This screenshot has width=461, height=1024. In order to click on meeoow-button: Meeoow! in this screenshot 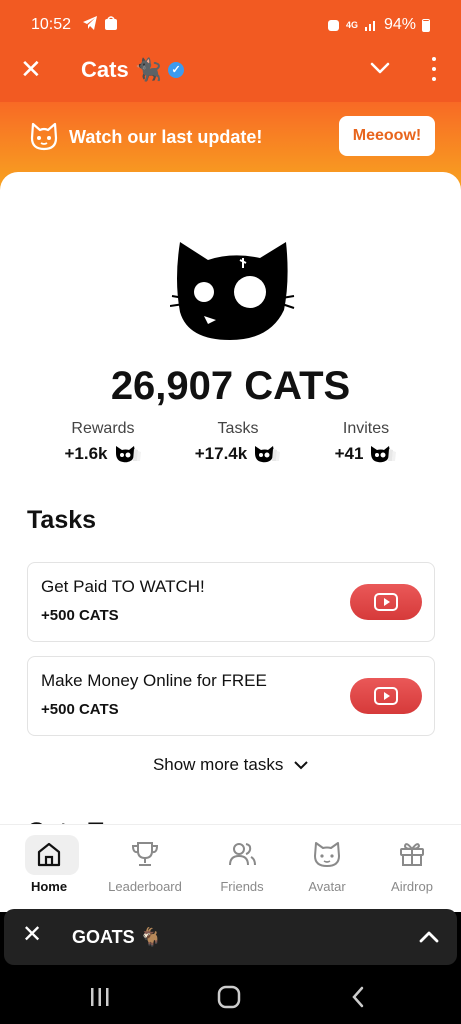, I will do `click(387, 136)`.